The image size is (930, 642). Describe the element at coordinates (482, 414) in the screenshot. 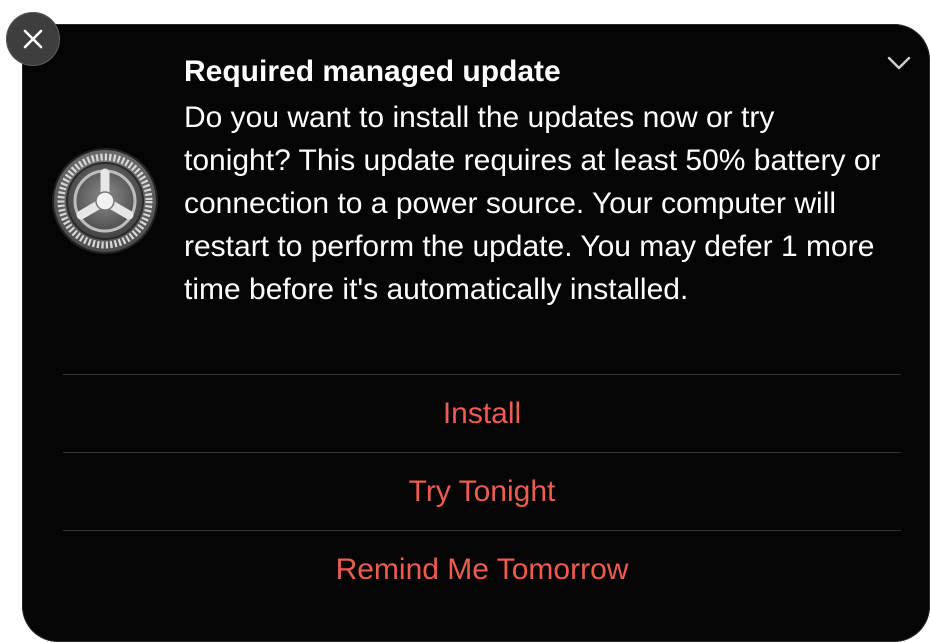

I see `install-button: Install` at that location.